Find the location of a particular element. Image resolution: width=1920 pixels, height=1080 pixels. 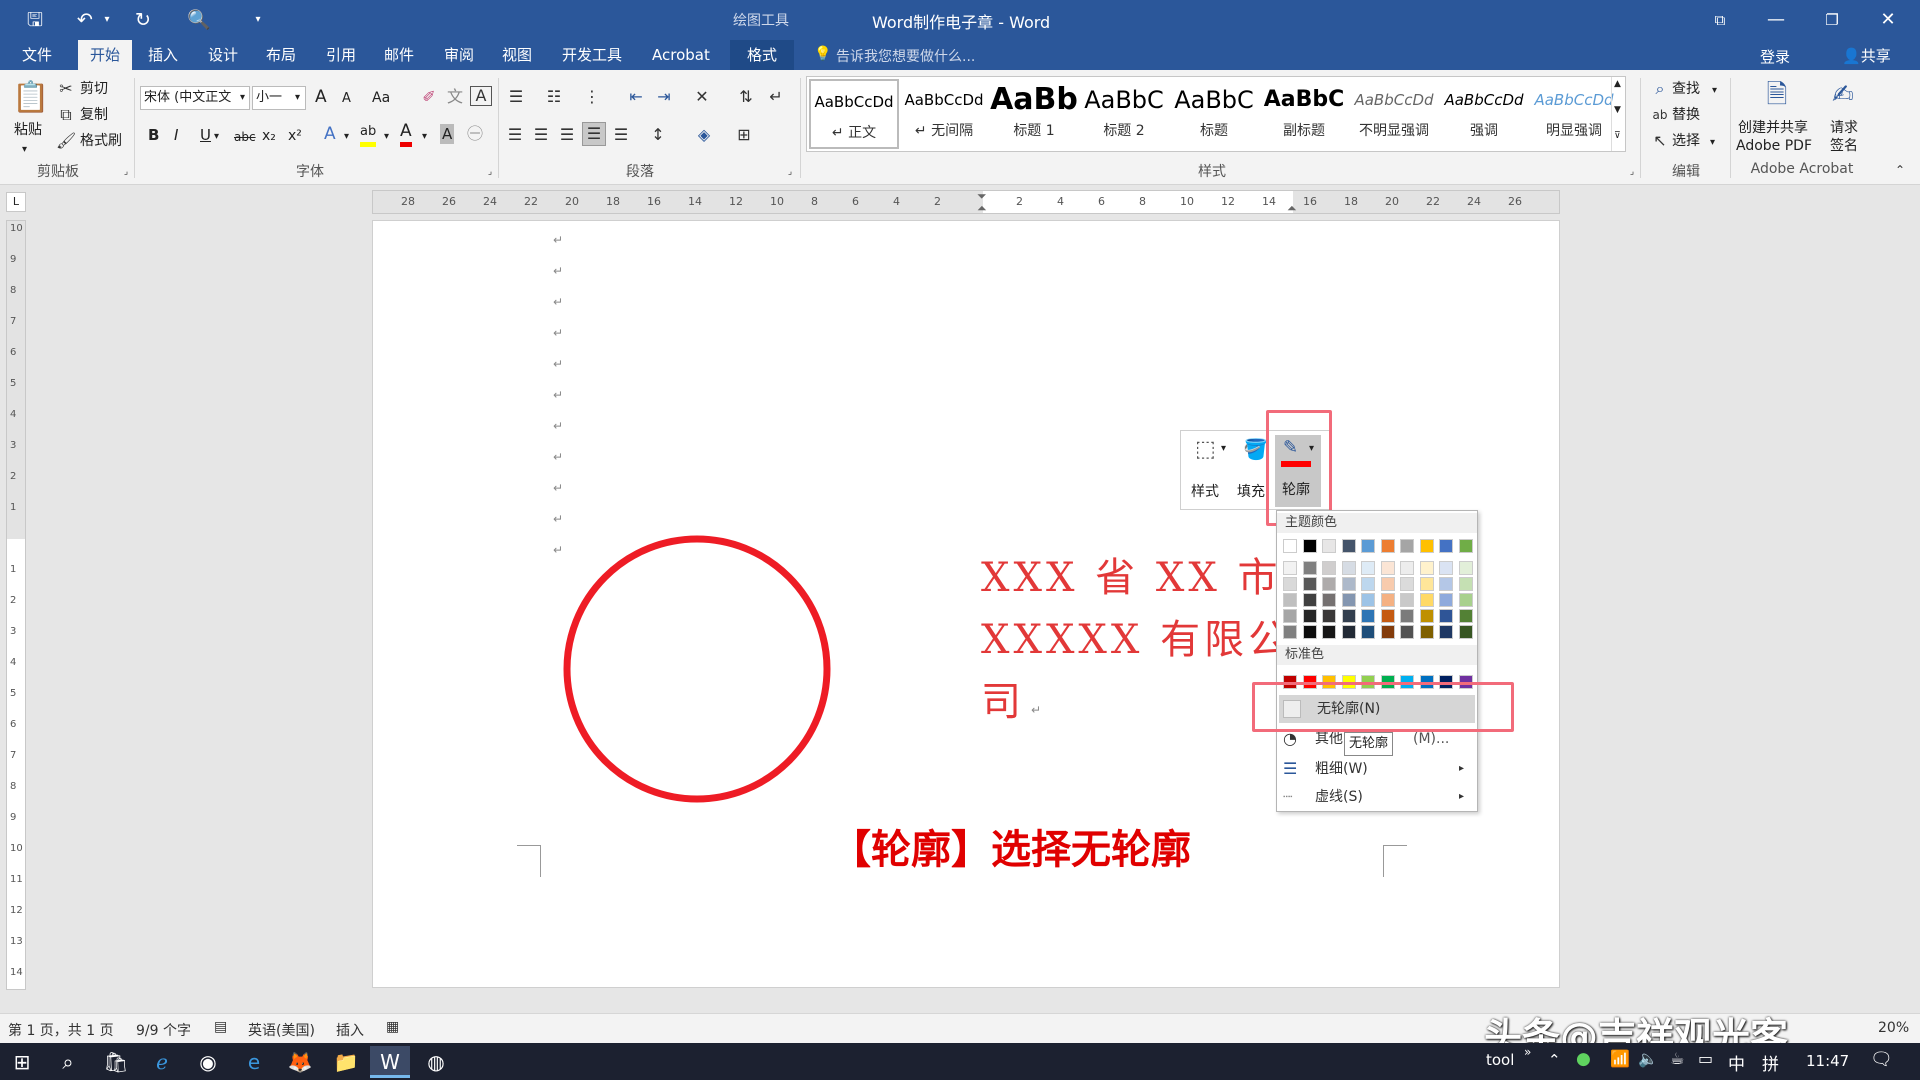

share-button: 👤共享 is located at coordinates (1866, 55).